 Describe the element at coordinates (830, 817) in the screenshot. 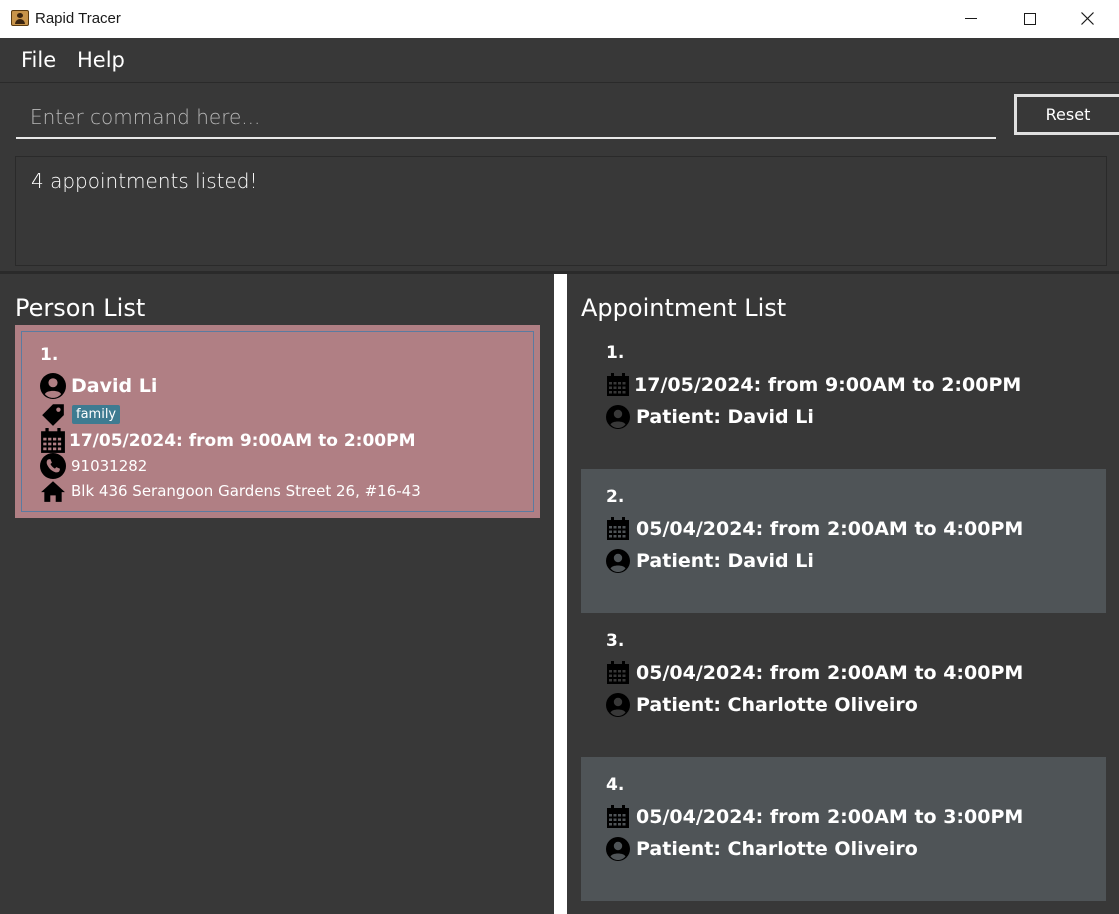

I see `appointment-time: 05/04/2024: from 2:00AM to 3:00PM` at that location.